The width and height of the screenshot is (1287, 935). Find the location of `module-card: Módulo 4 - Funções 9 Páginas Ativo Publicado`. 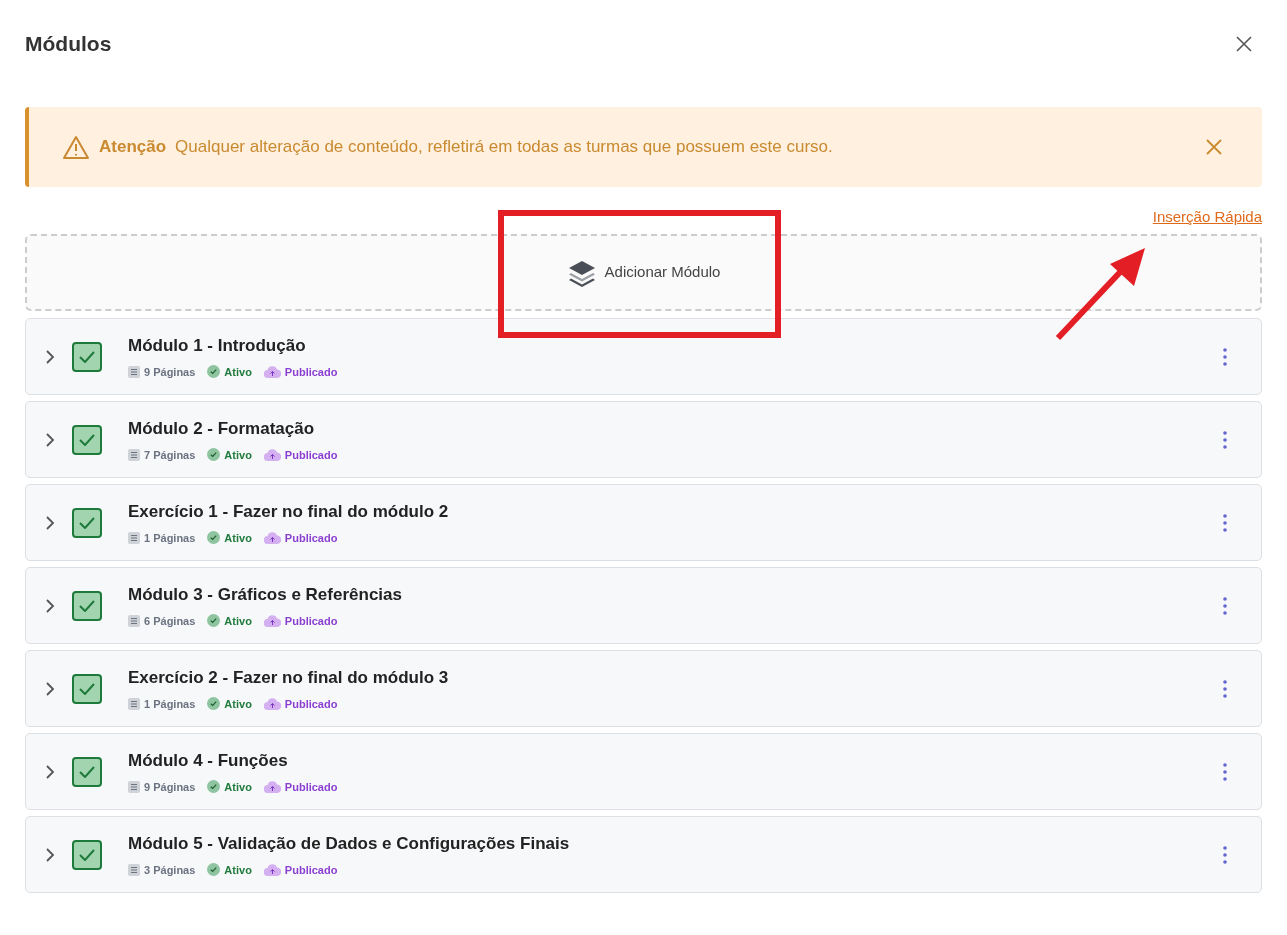

module-card: Módulo 4 - Funções 9 Páginas Ativo Publicado is located at coordinates (643, 771).